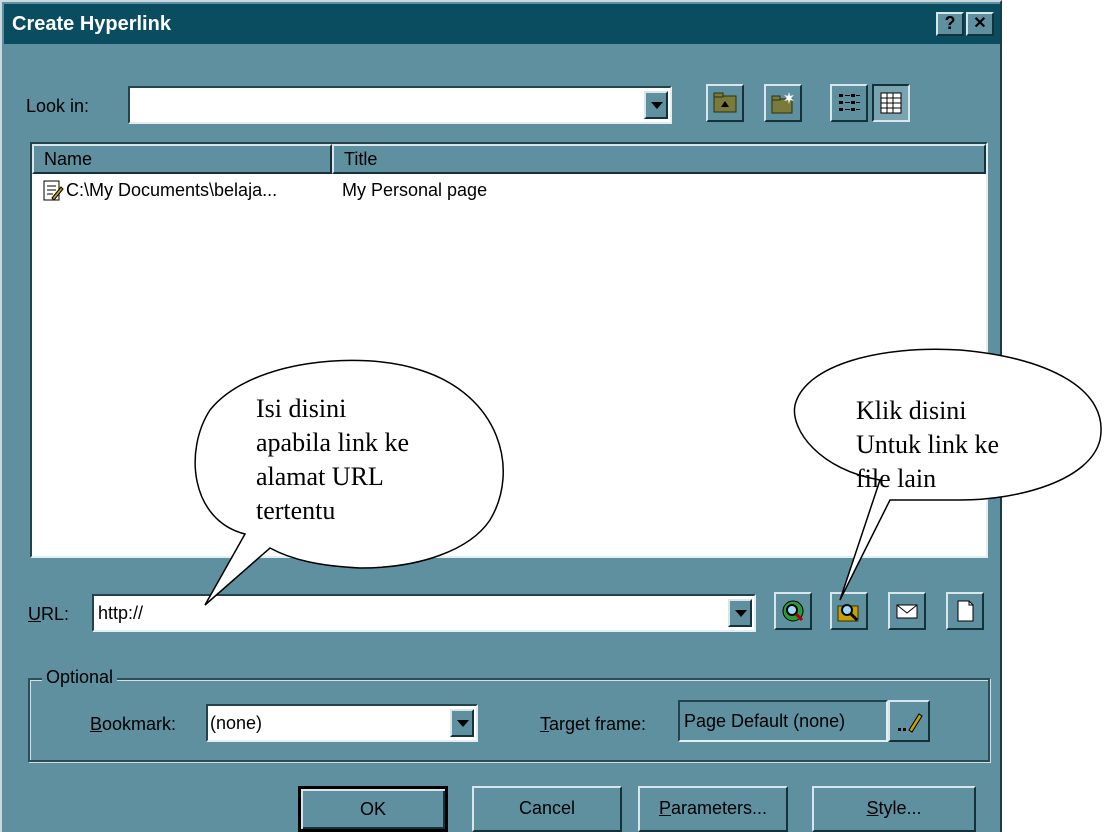  I want to click on right-callout-text: Klik disini Untuk link ke file lain, so click(927, 444).